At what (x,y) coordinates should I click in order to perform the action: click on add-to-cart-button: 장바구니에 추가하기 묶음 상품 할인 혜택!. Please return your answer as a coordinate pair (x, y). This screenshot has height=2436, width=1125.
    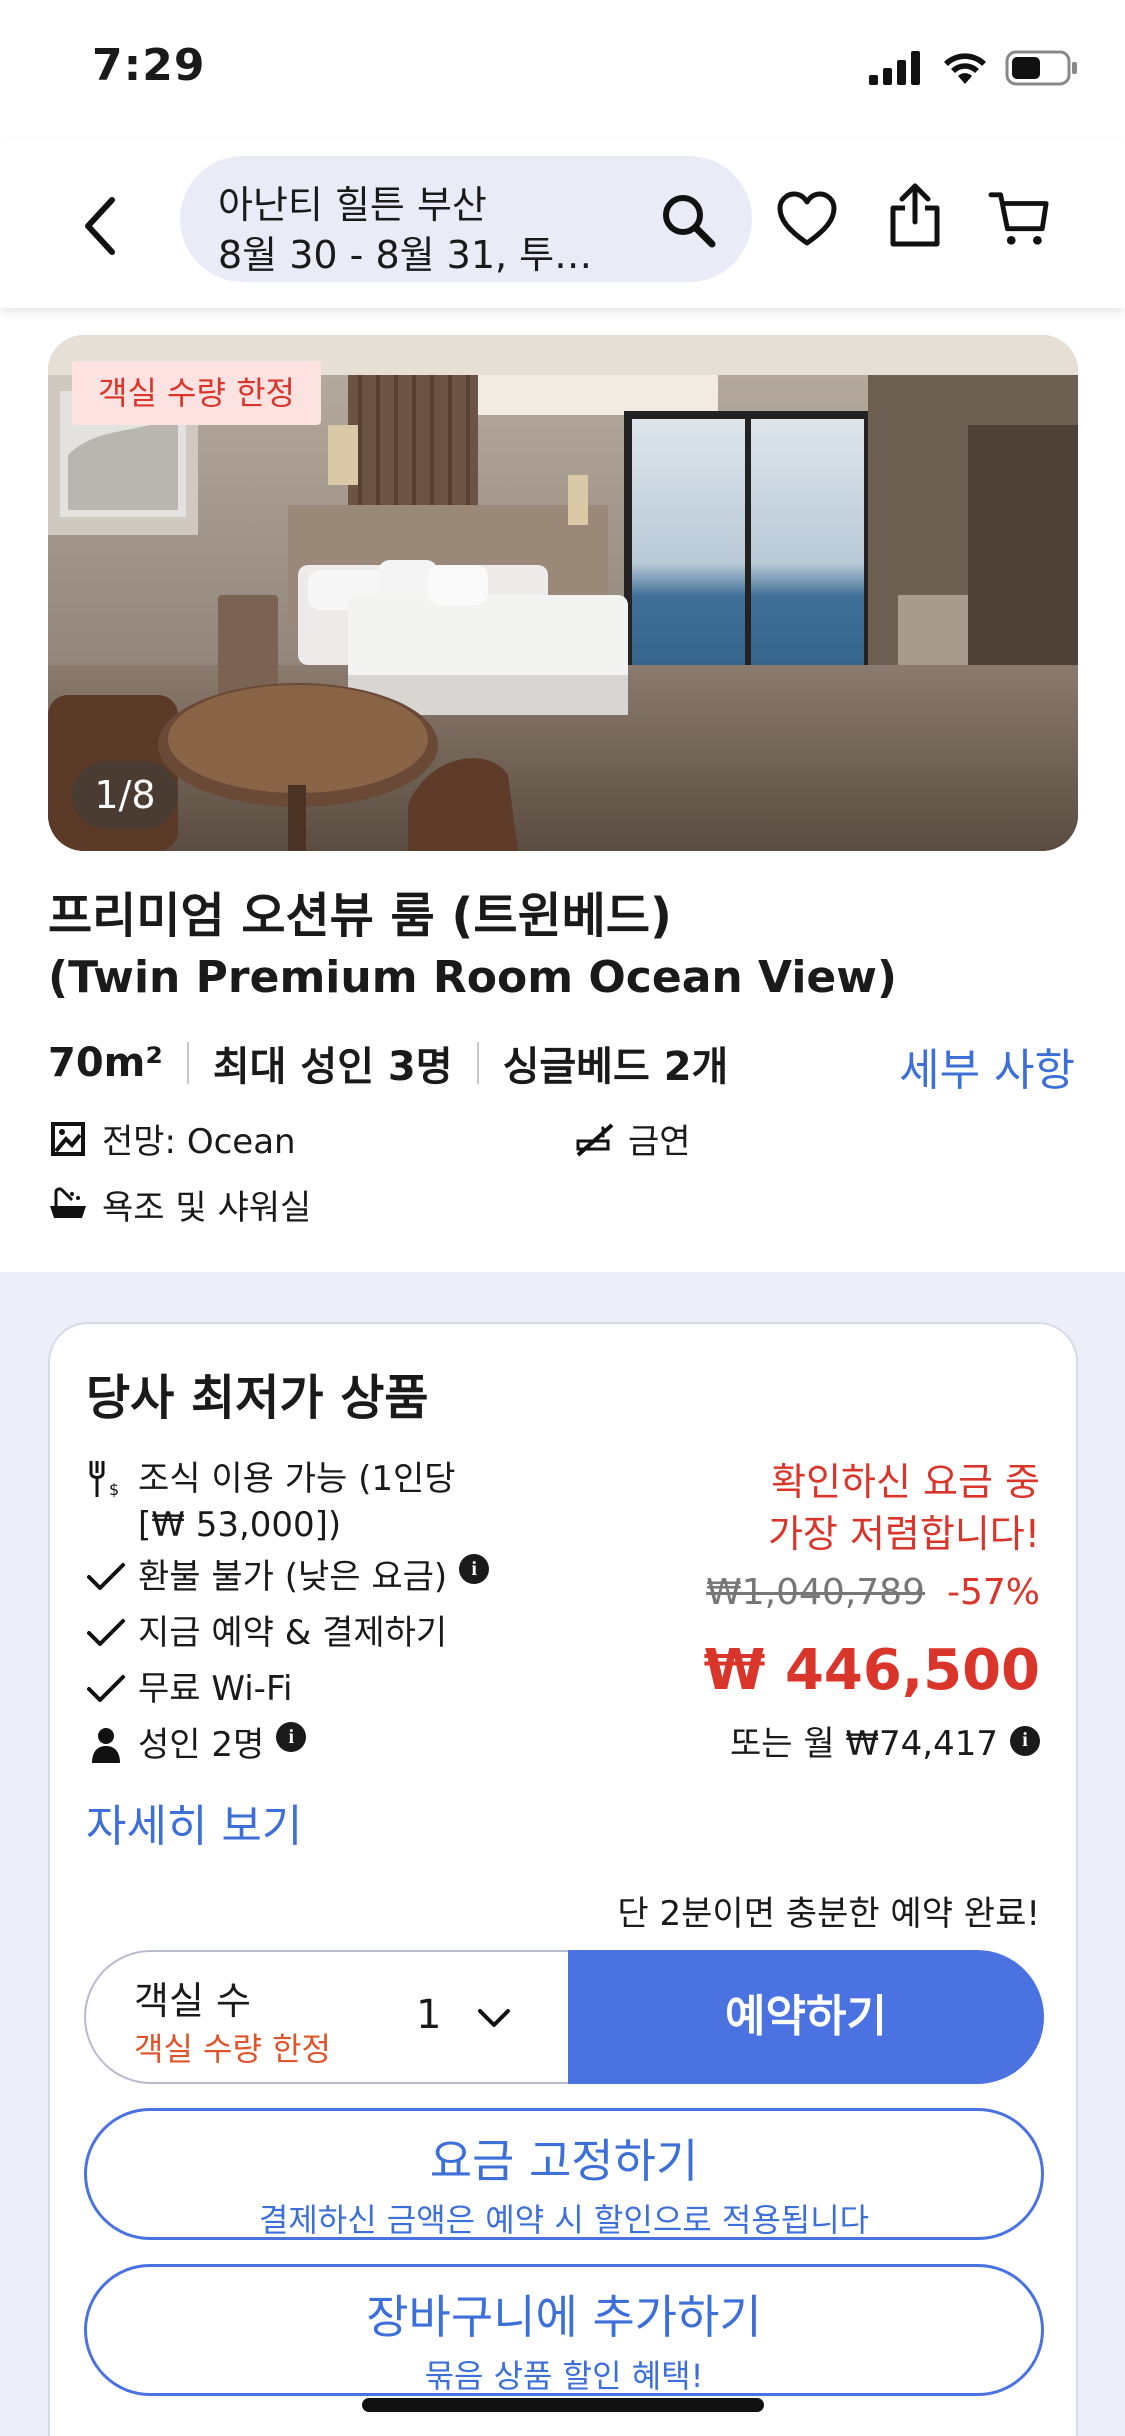
    Looking at the image, I should click on (564, 2330).